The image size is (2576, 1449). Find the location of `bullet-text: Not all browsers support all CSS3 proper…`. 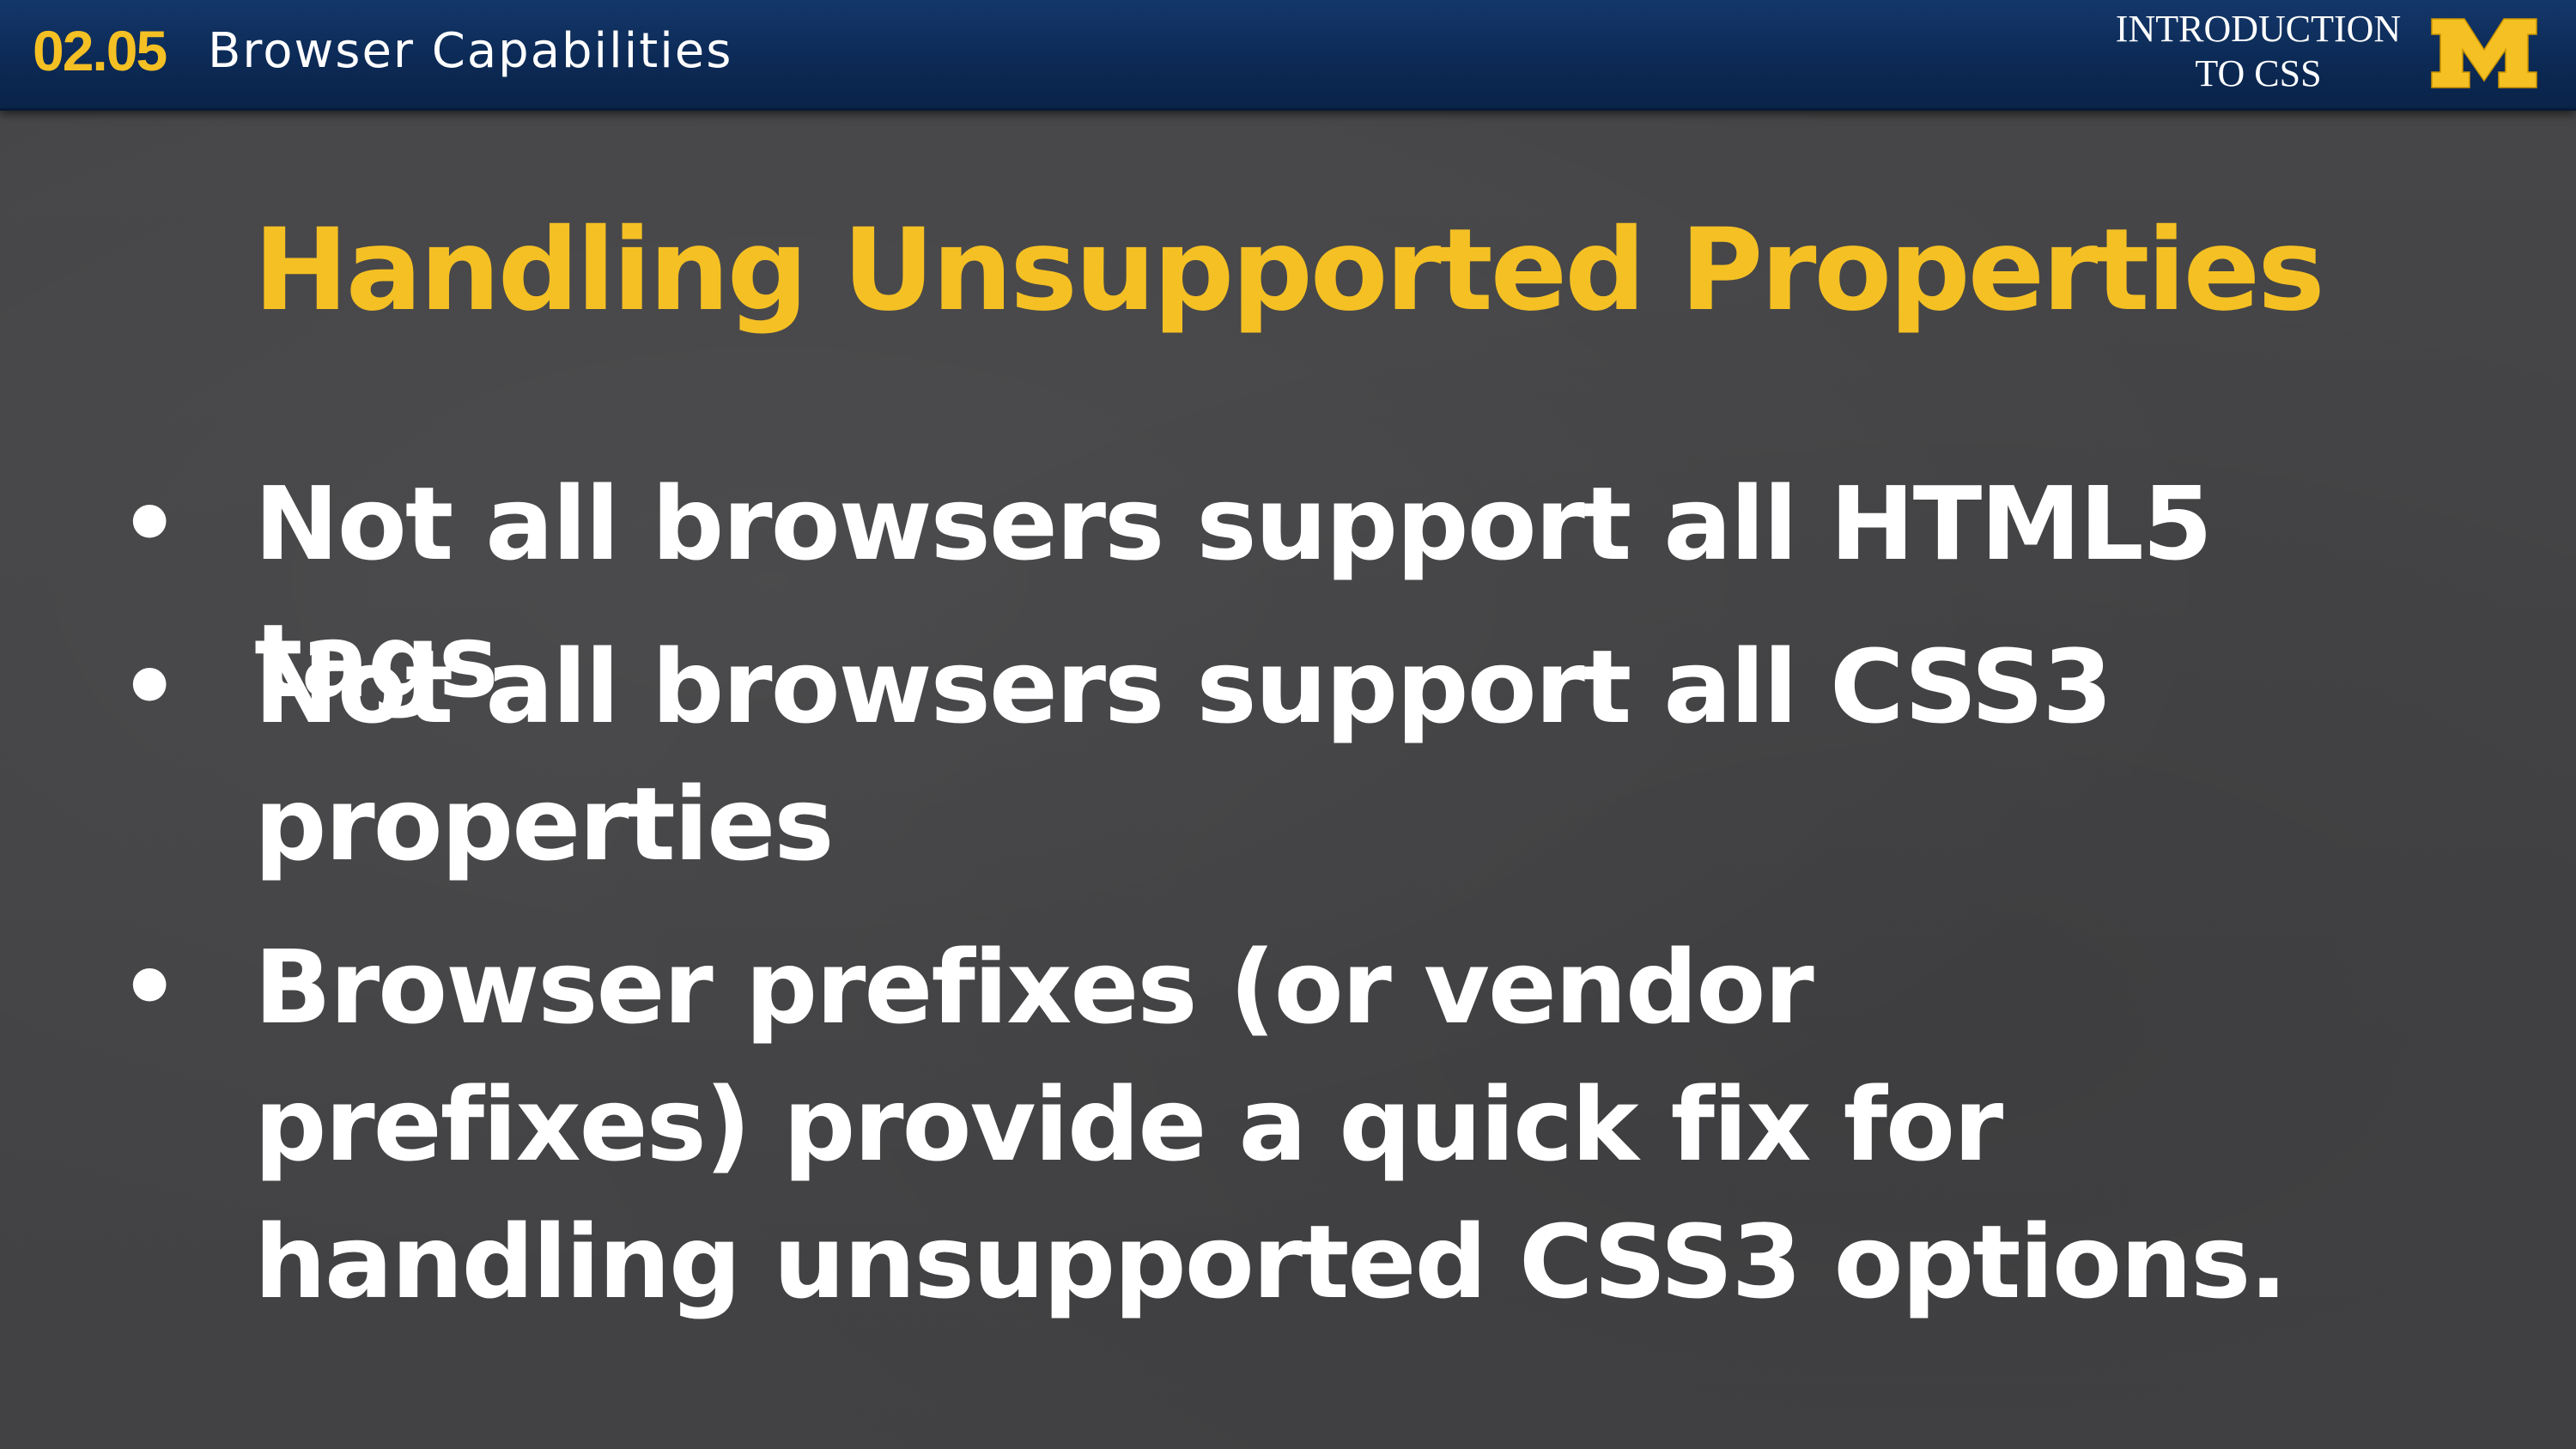

bullet-text: Not all browsers support all CSS3 proper… is located at coordinates (1184, 755).